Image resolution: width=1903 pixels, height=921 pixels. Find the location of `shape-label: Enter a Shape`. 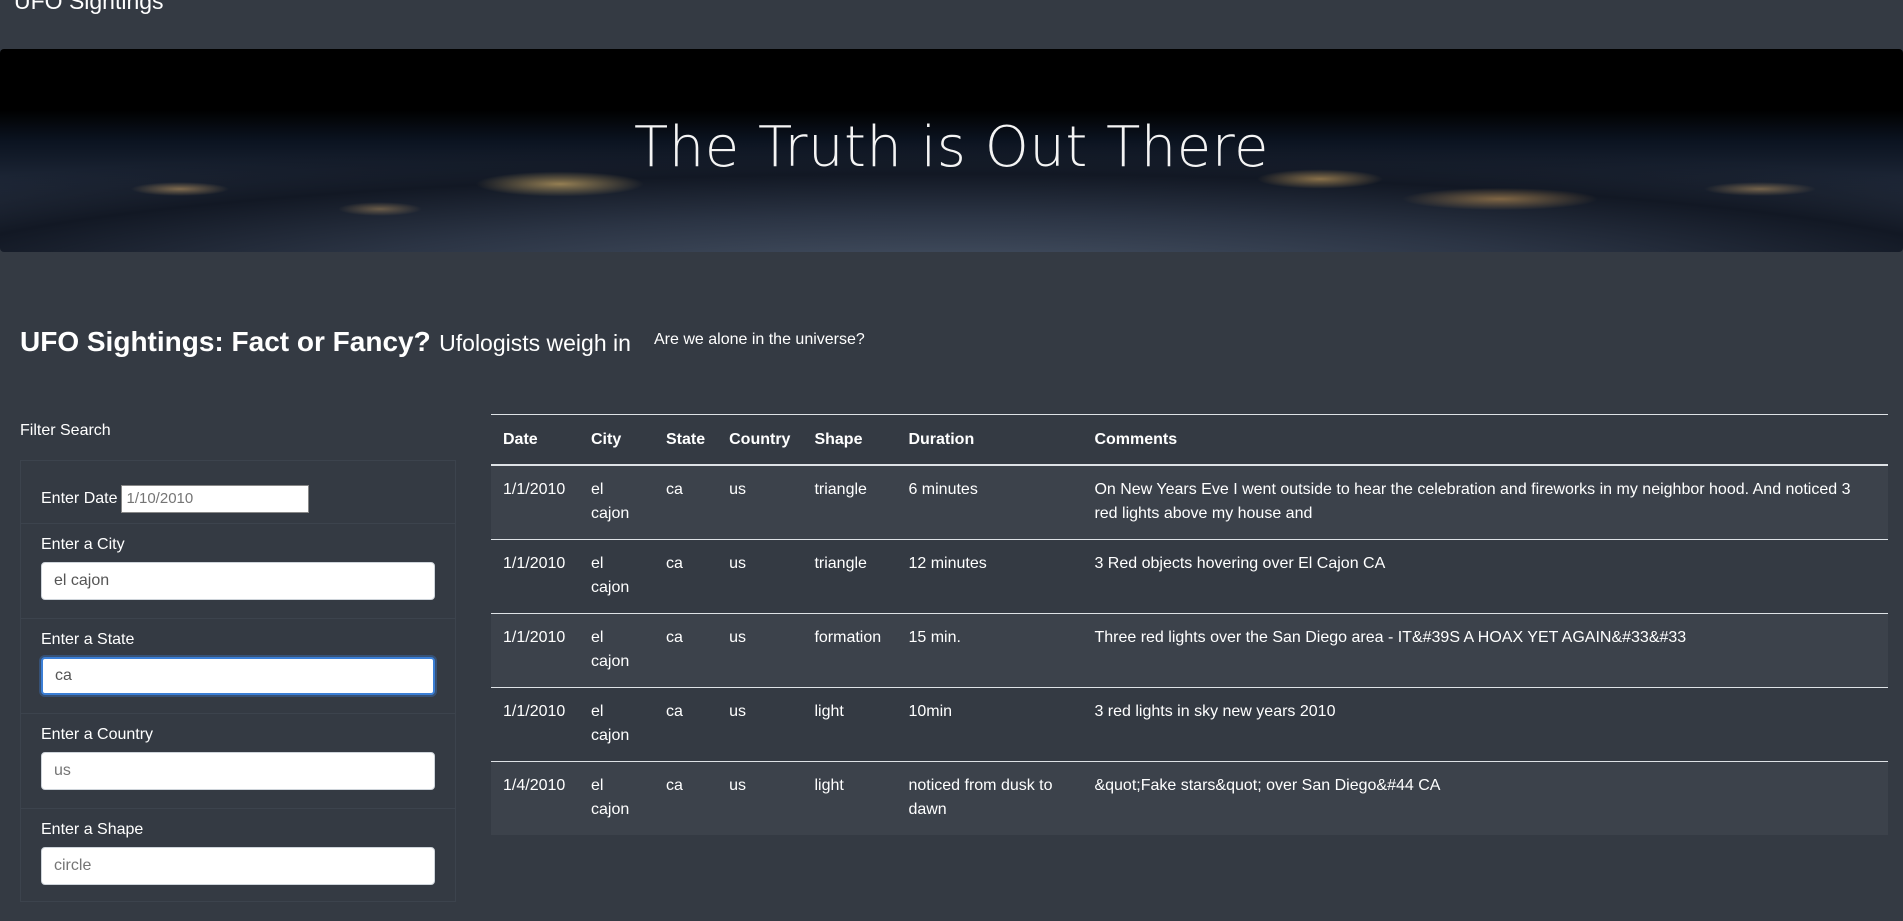

shape-label: Enter a Shape is located at coordinates (92, 829).